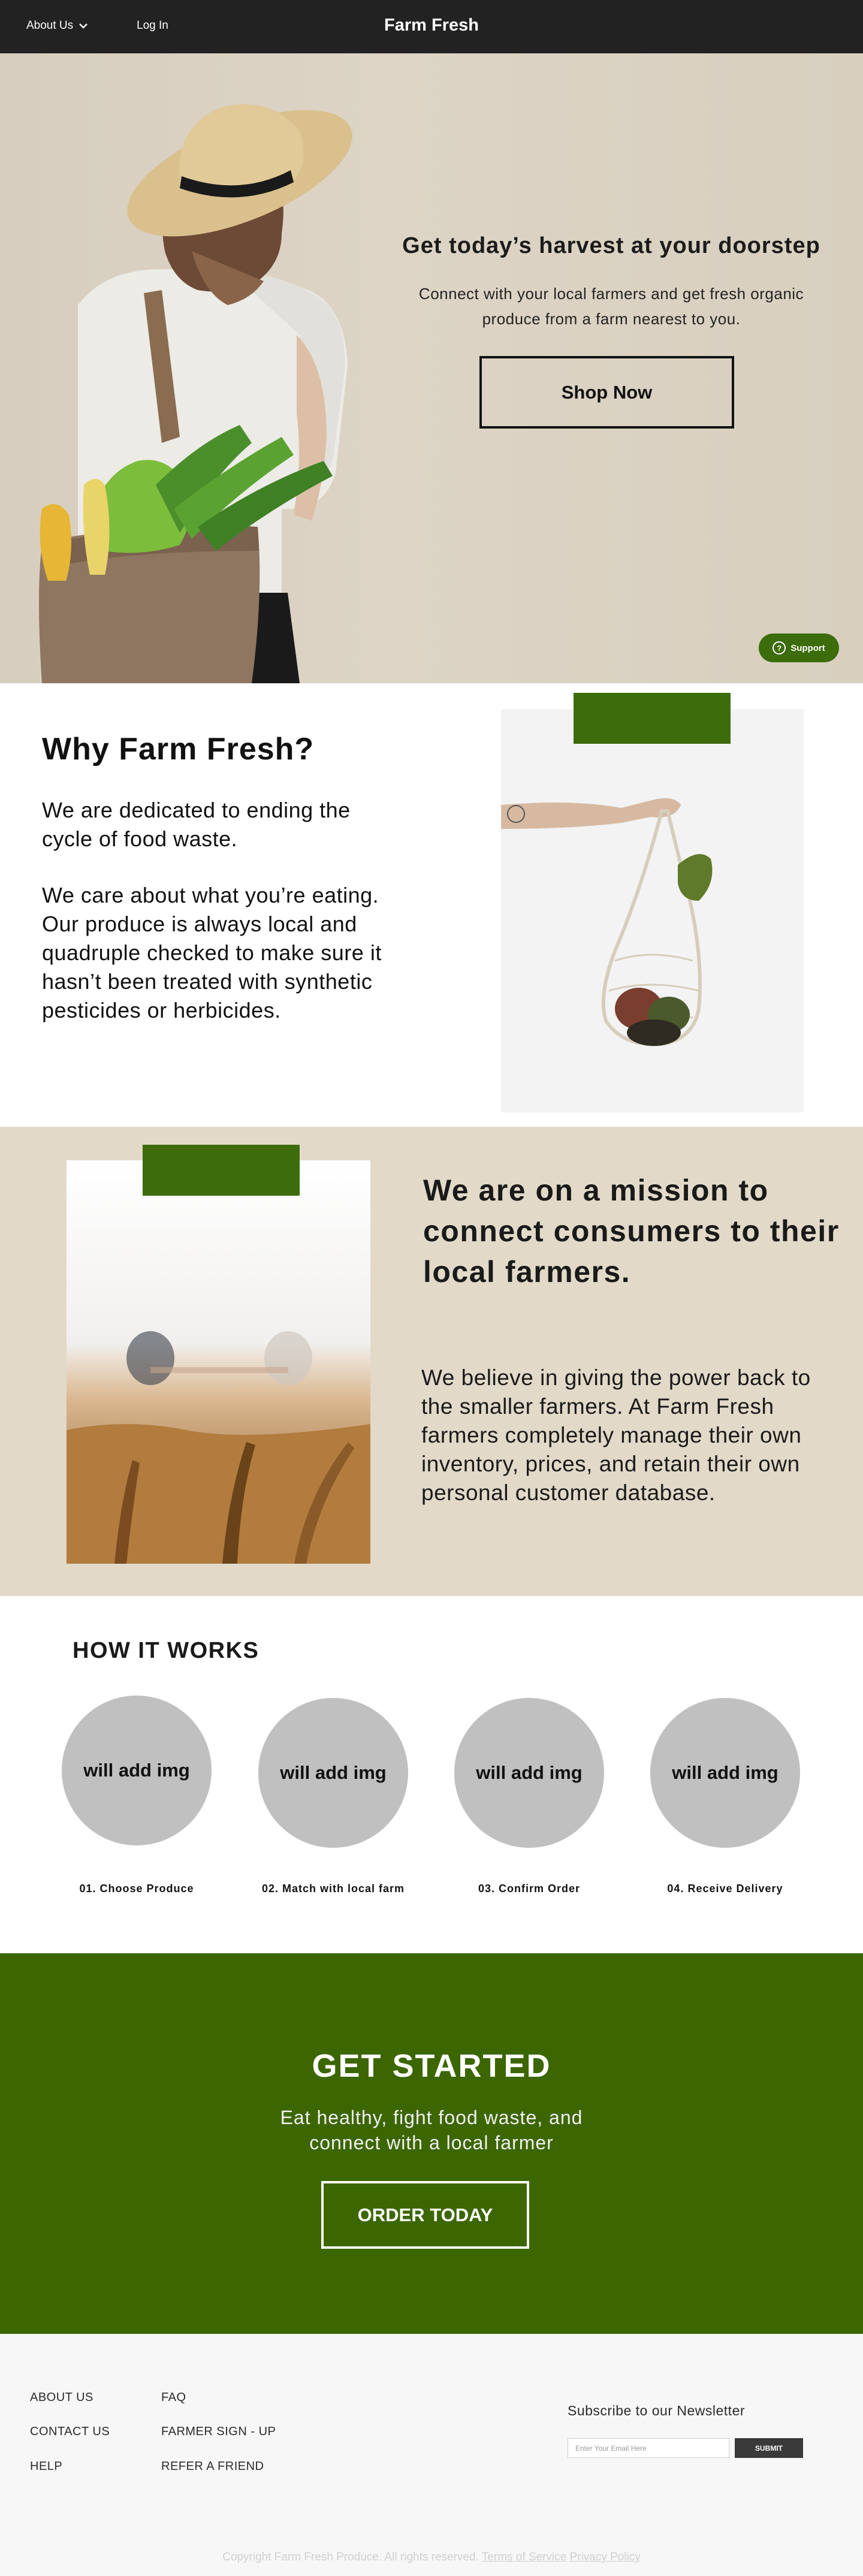 Image resolution: width=863 pixels, height=2576 pixels. Describe the element at coordinates (333, 1889) in the screenshot. I see `step-label: 02. Match with local farm` at that location.